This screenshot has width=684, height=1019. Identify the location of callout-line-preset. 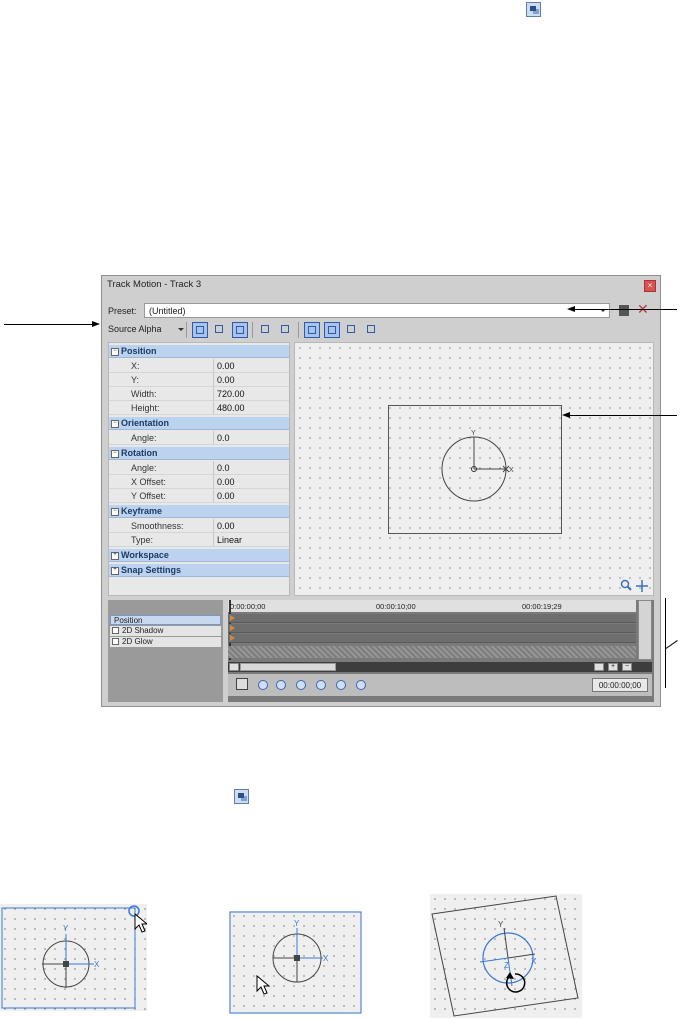
(625, 309).